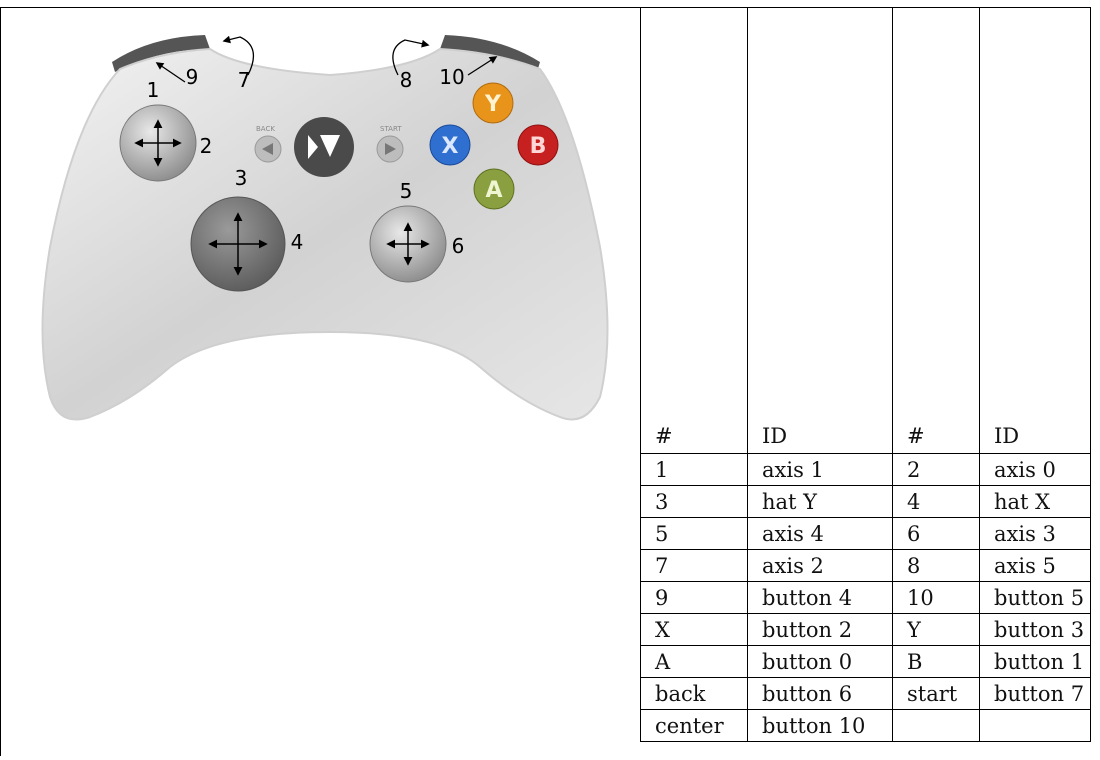 Image resolution: width=1100 pixels, height=760 pixels. Describe the element at coordinates (694, 533) in the screenshot. I see `table-cell: 5` at that location.